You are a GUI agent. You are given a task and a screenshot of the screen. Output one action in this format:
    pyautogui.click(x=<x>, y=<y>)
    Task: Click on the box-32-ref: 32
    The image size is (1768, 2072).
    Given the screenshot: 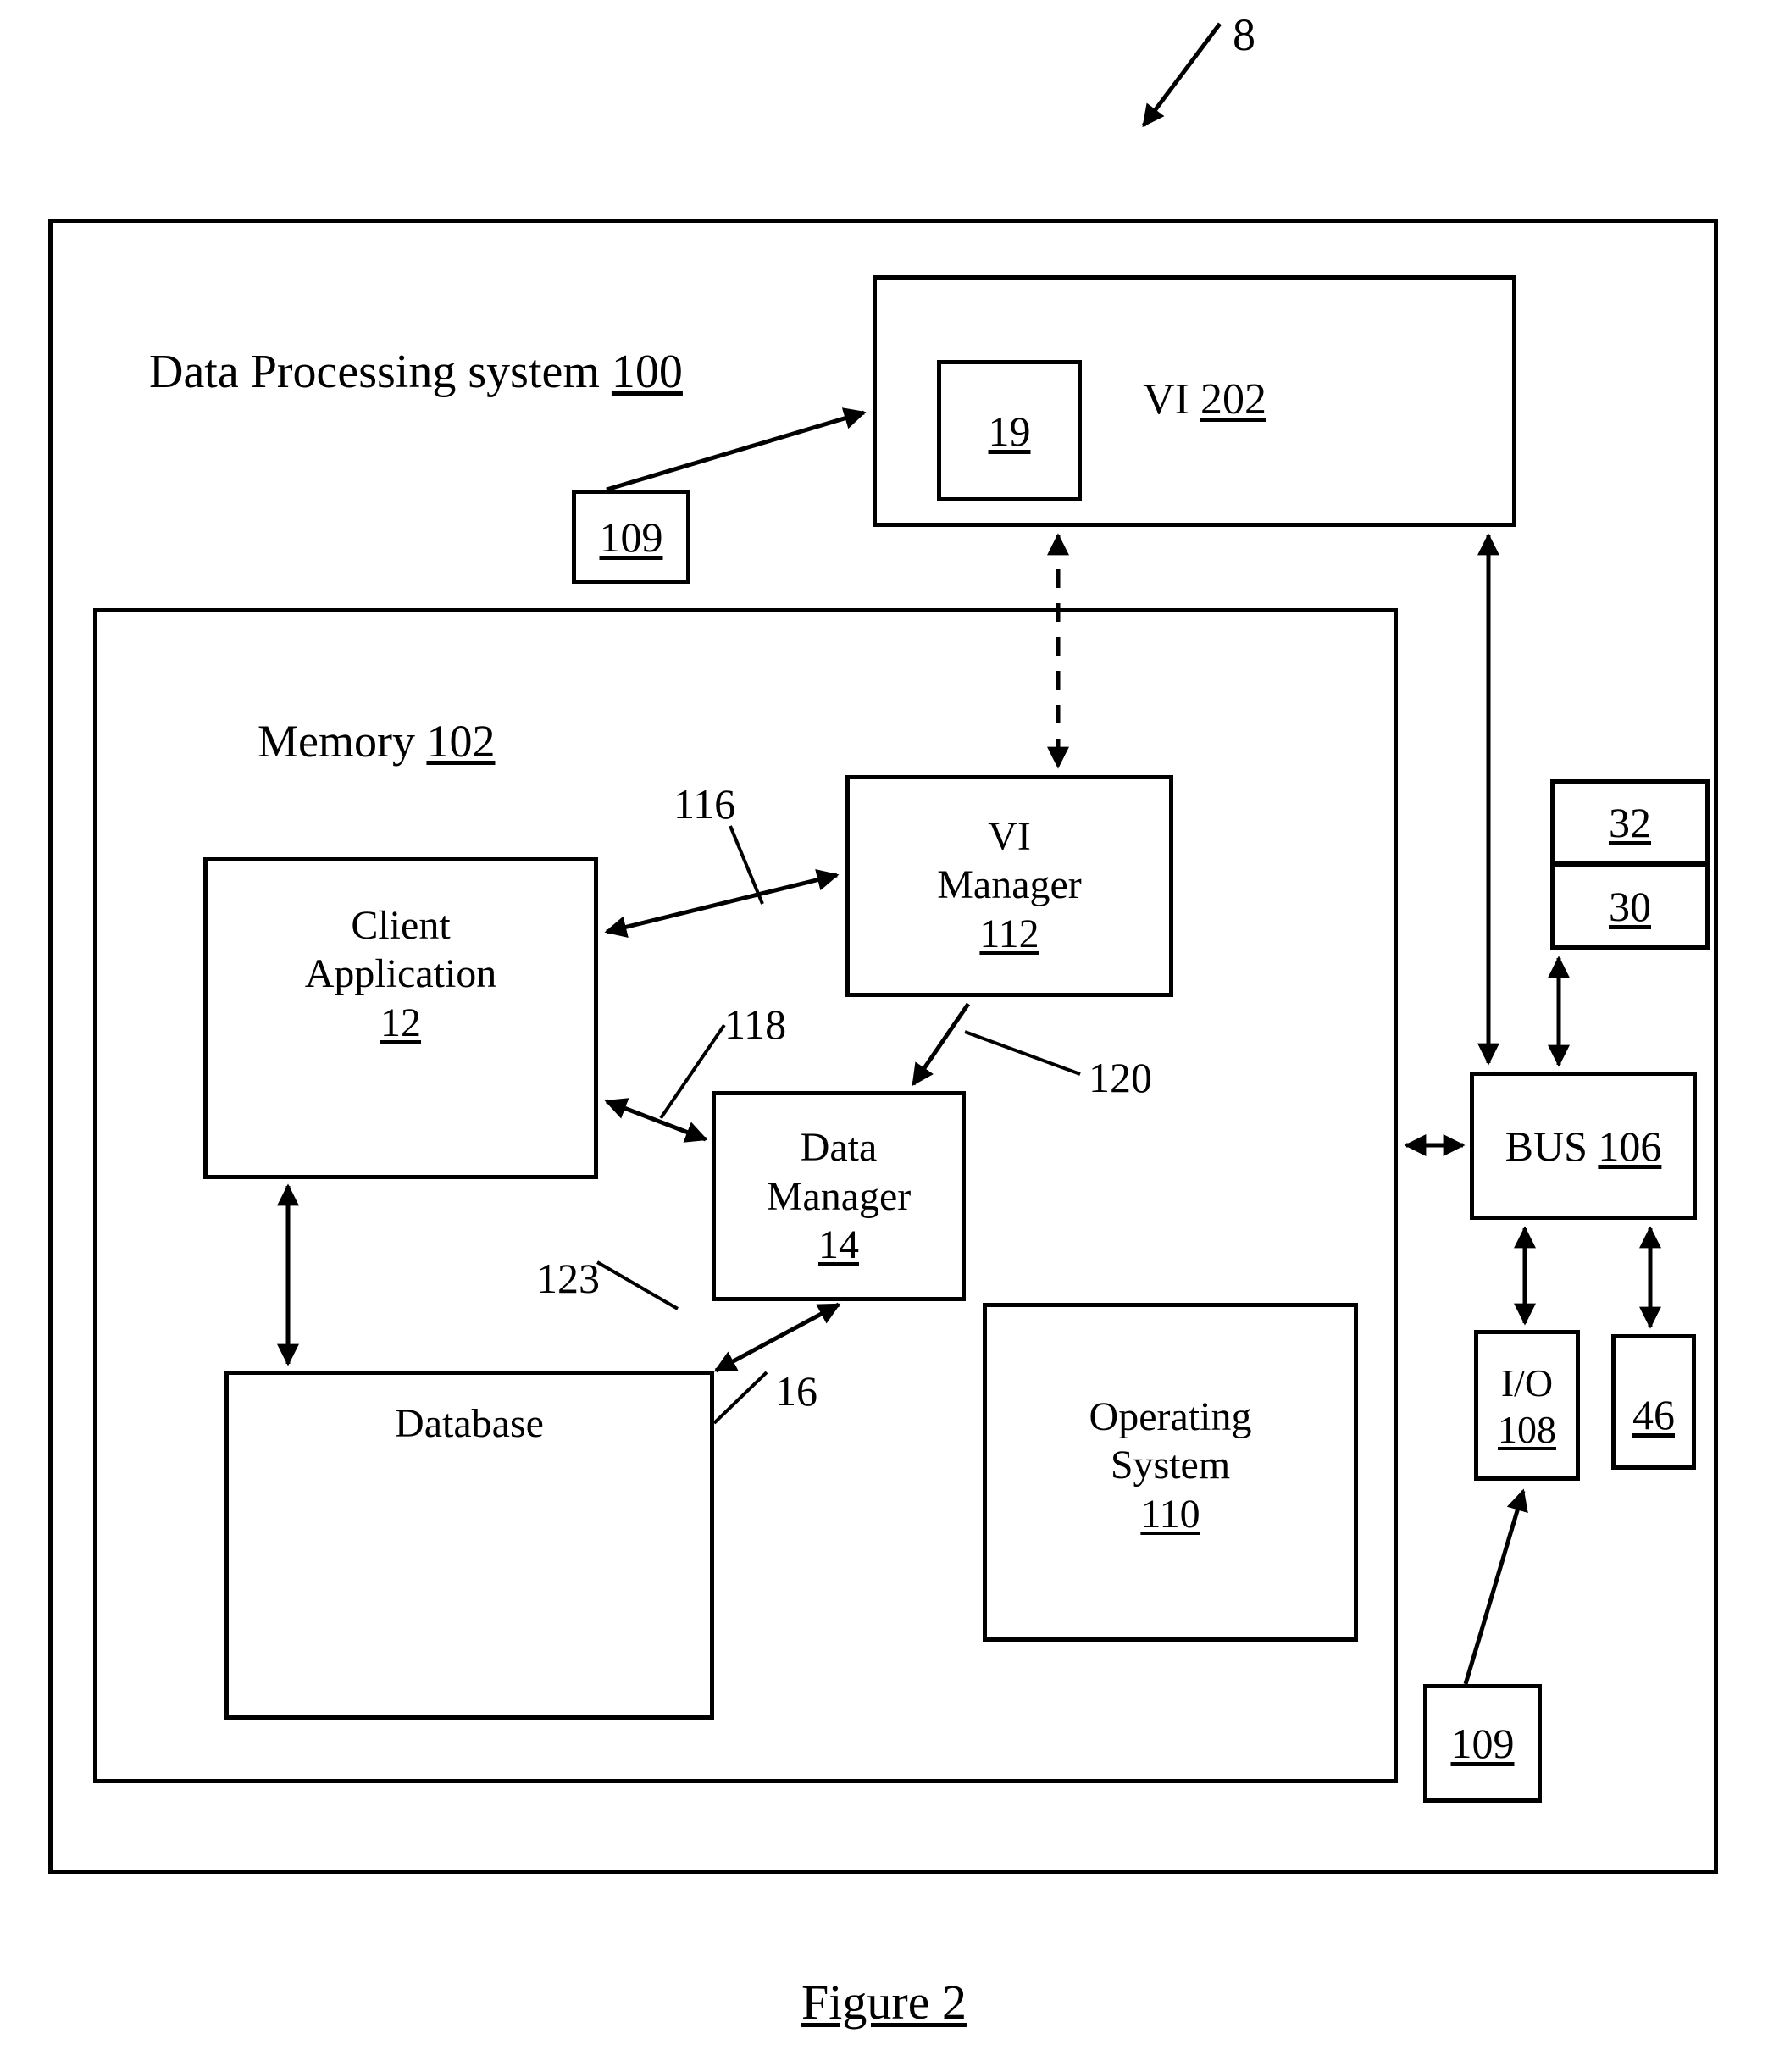 What is the action you would take?
    pyautogui.click(x=1630, y=822)
    